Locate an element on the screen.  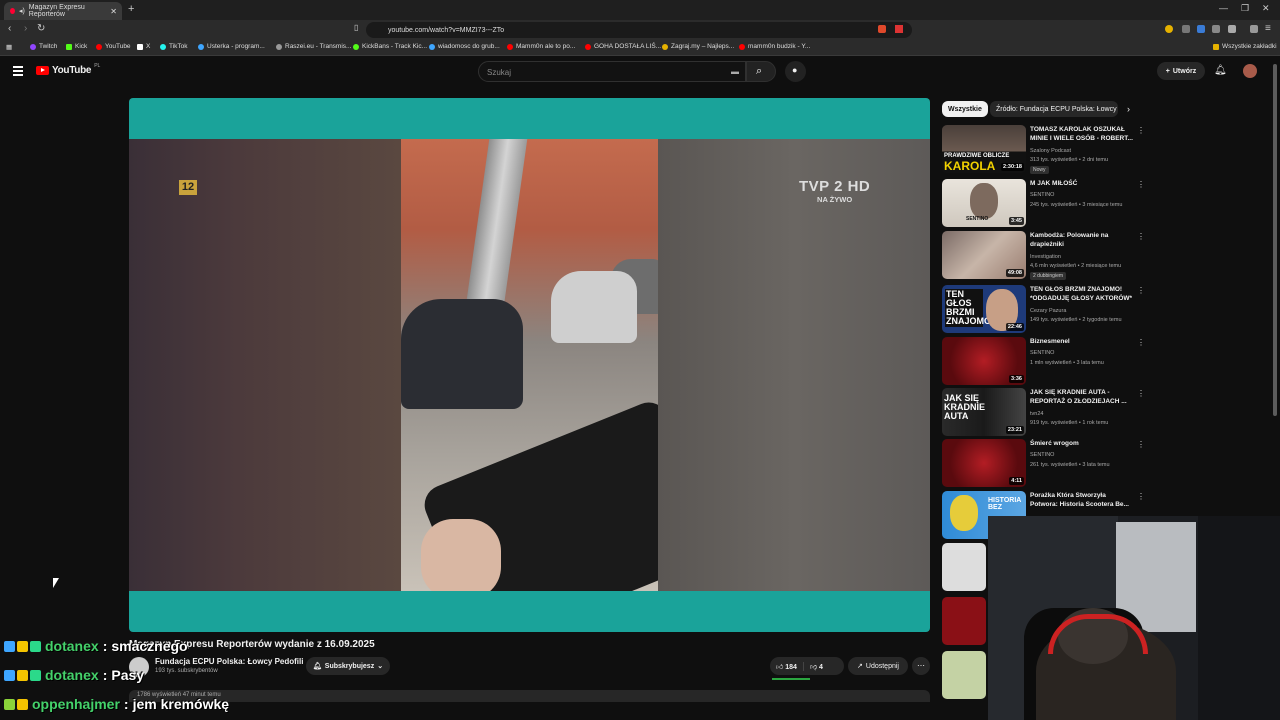
recommendation-meta: 313 tys. wyświetleń • 2 dni temu is located at coordinates (1069, 160).